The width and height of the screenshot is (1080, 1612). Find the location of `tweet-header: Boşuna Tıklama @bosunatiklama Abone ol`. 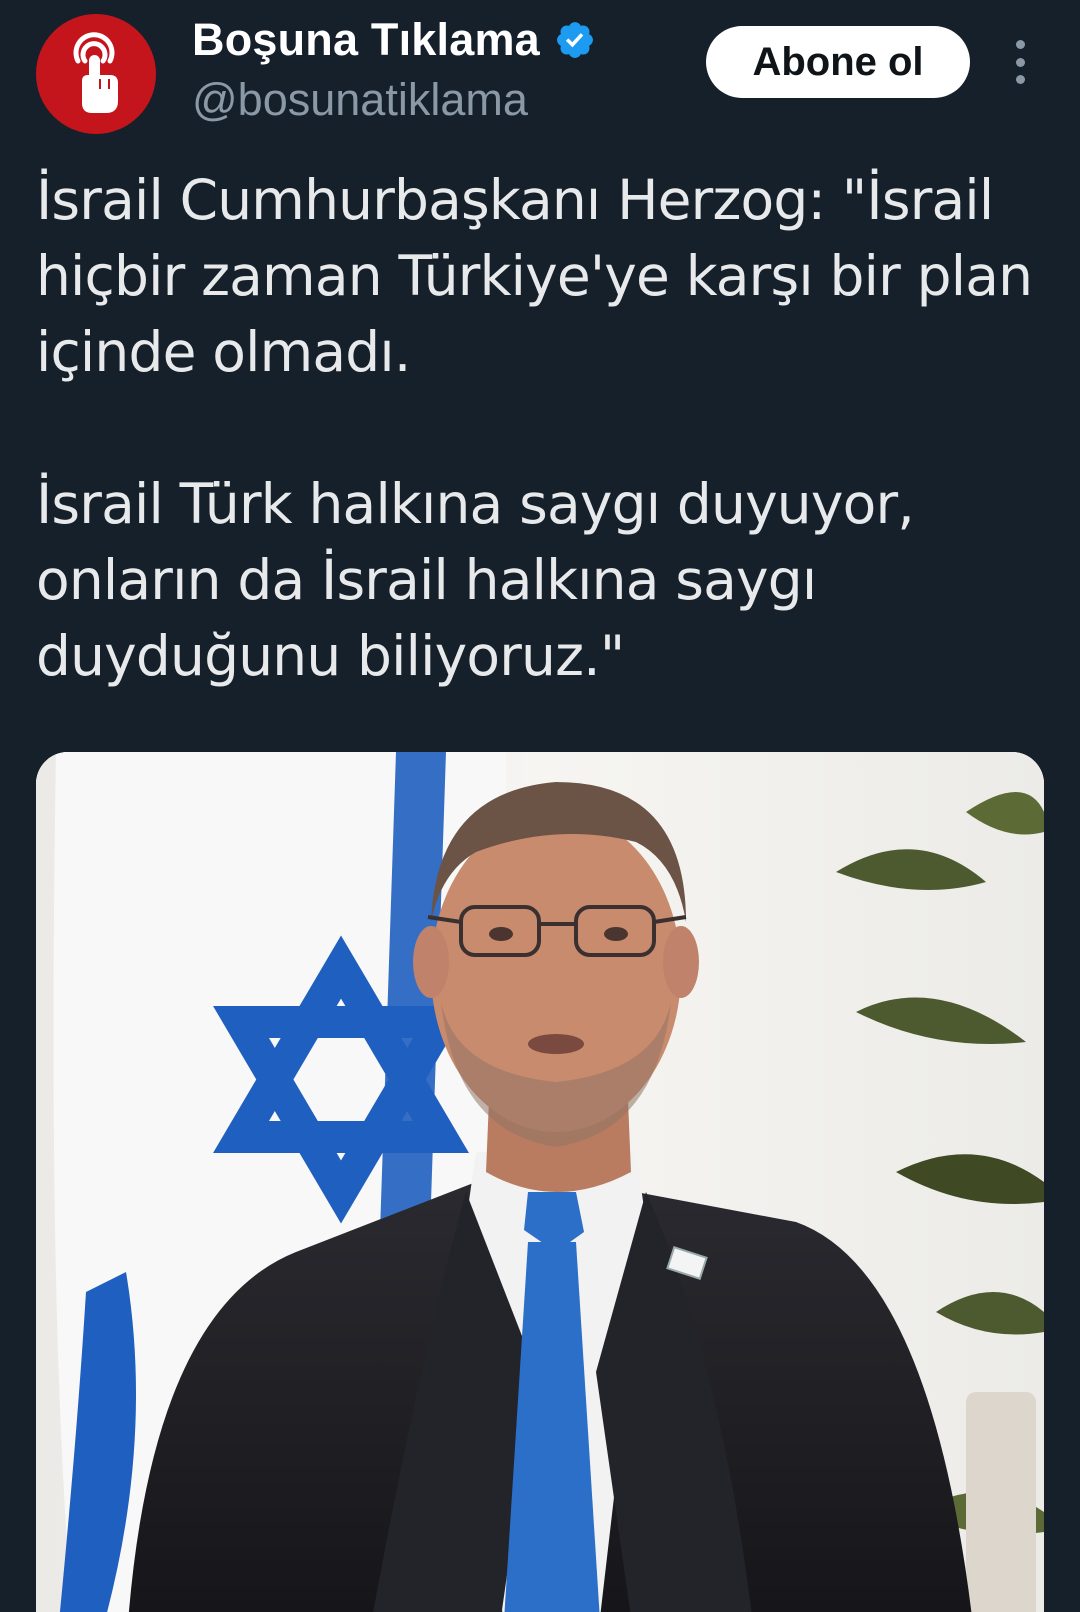

tweet-header: Boşuna Tıklama @bosunatiklama Abone ol is located at coordinates (540, 75).